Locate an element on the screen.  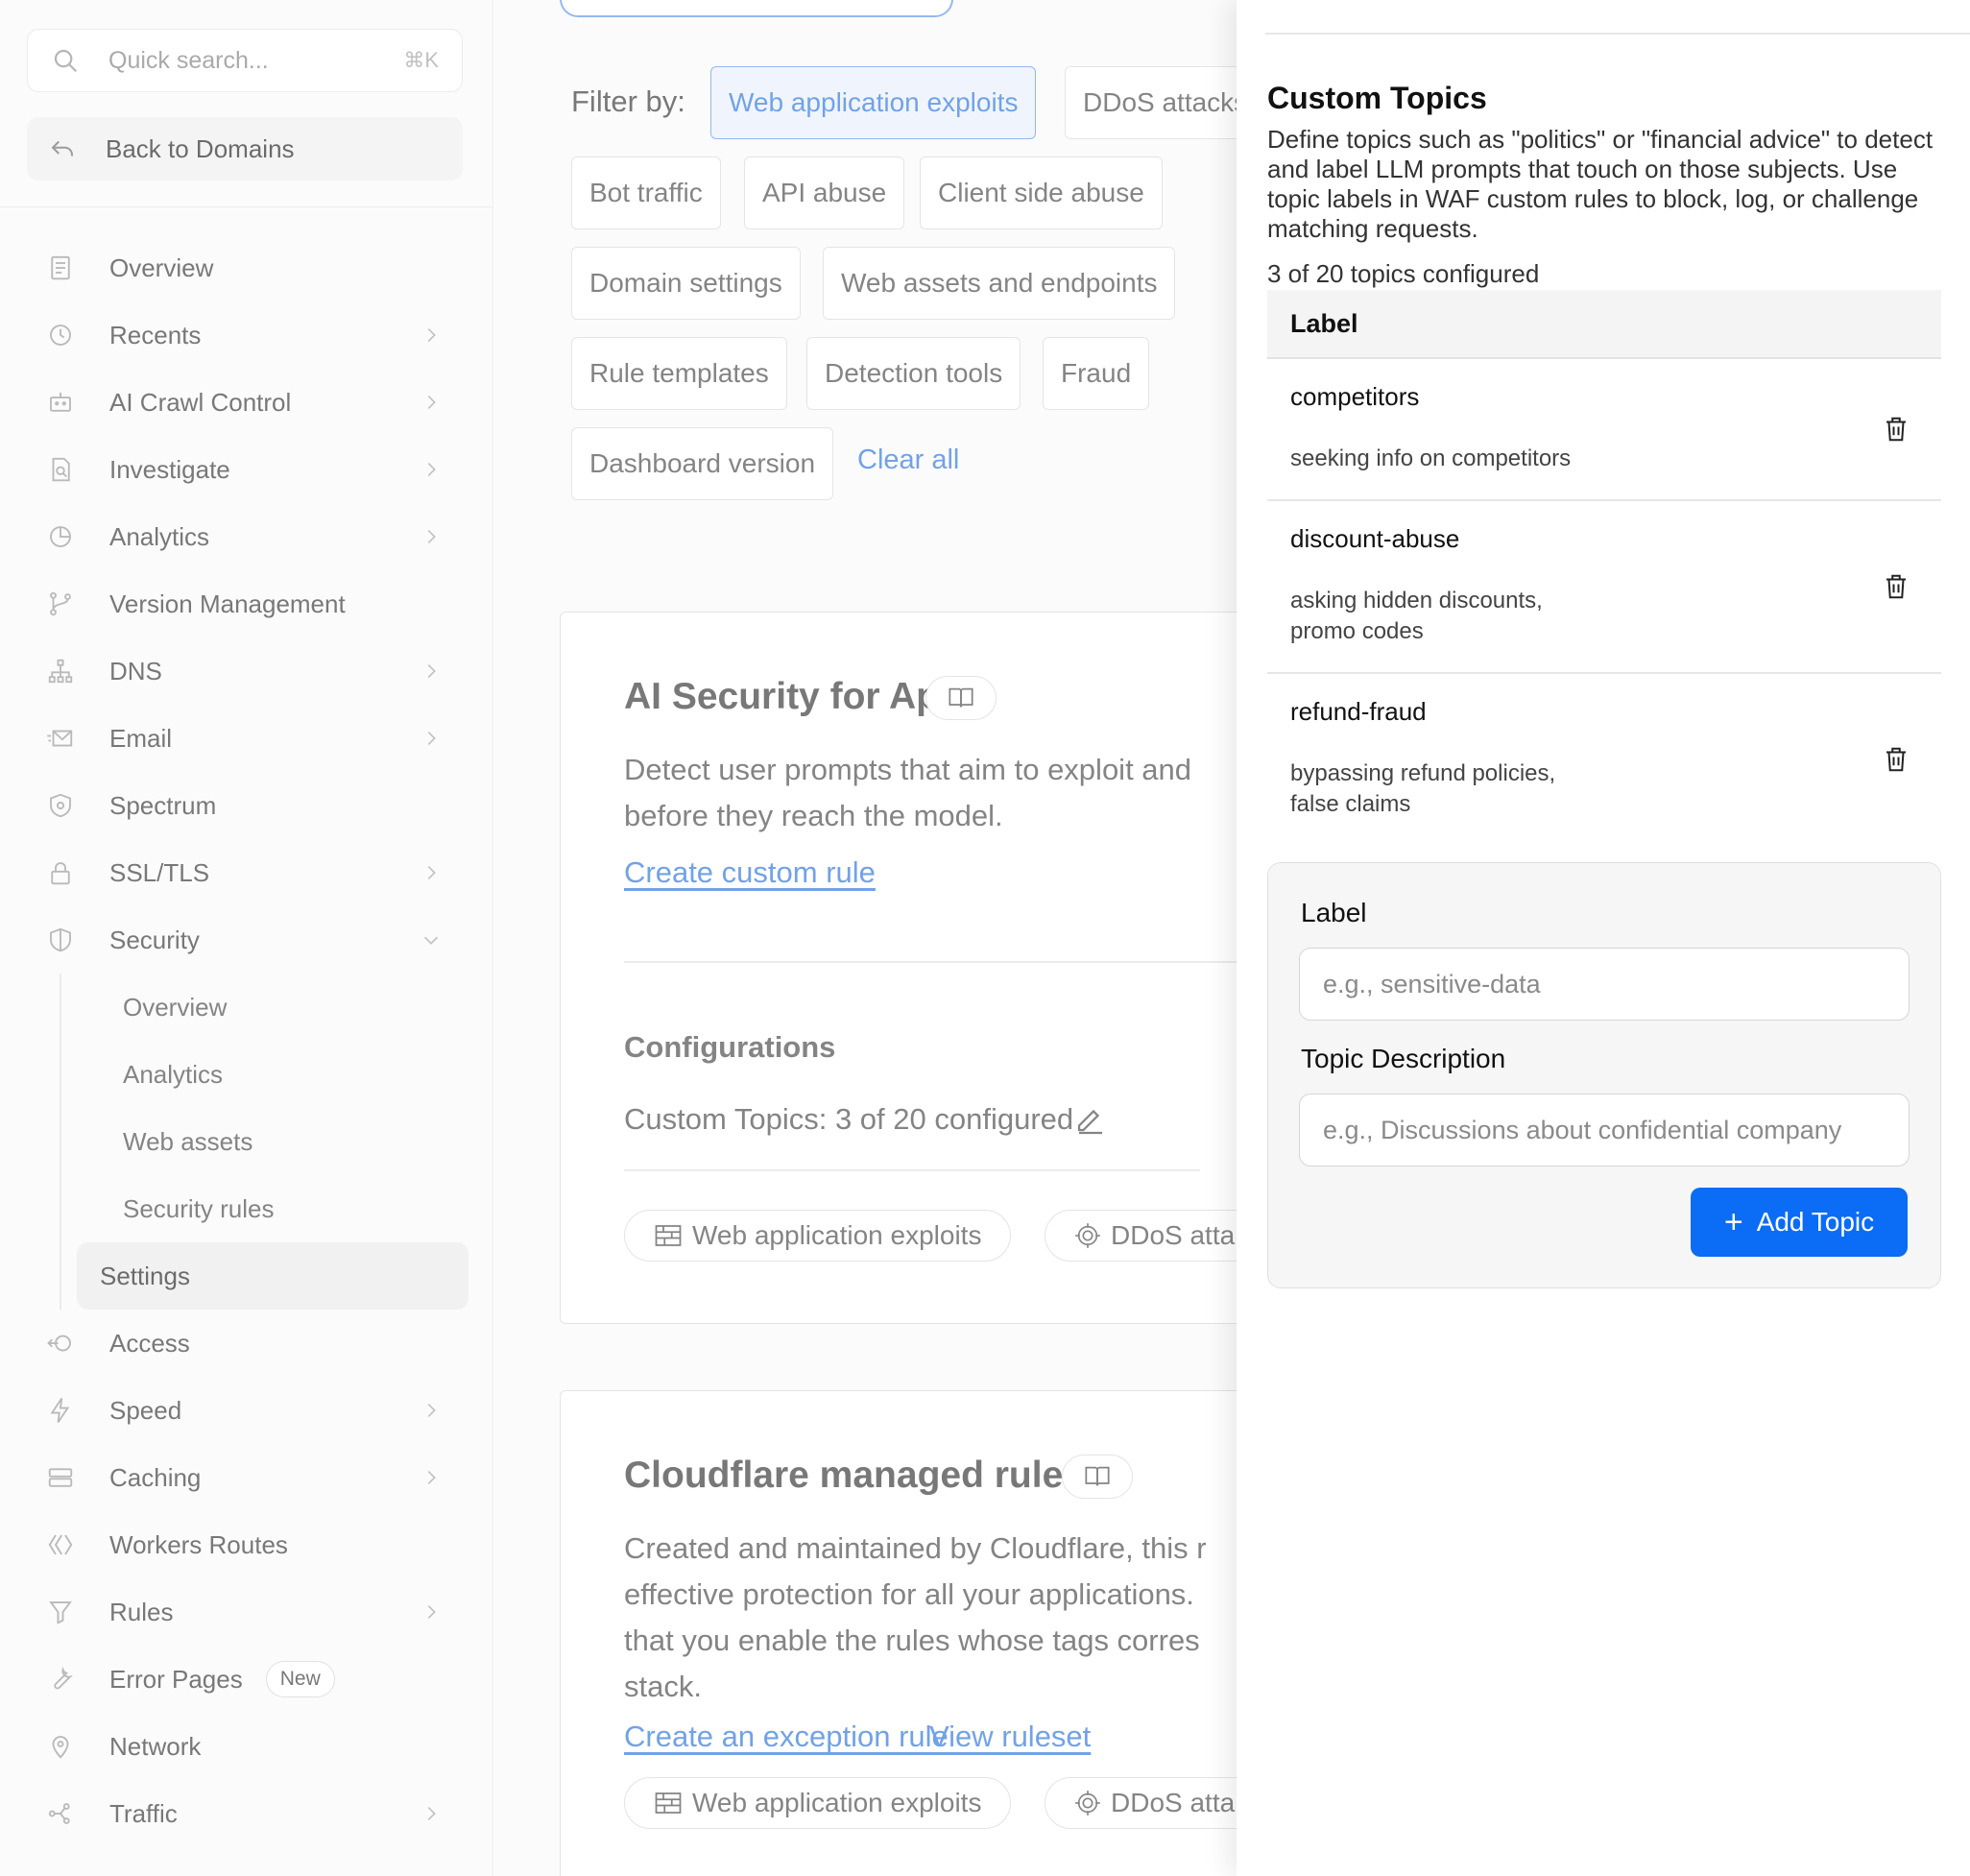
table-row: competitors seeking info on competitors is located at coordinates (1604, 430).